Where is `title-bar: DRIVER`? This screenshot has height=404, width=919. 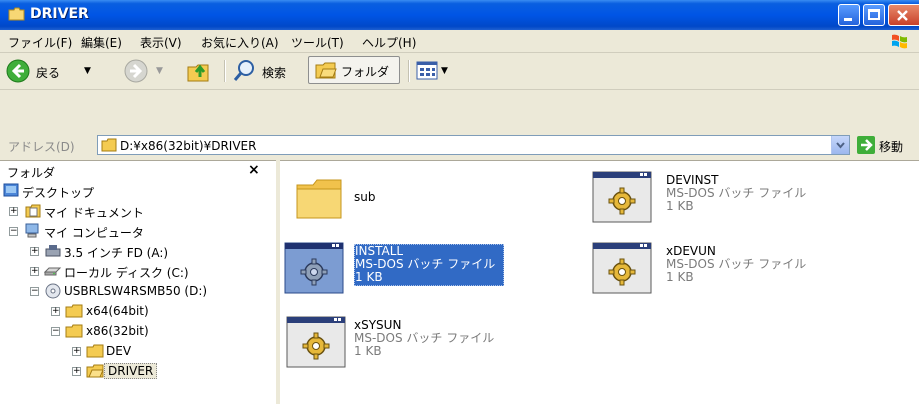 title-bar: DRIVER is located at coordinates (459, 15).